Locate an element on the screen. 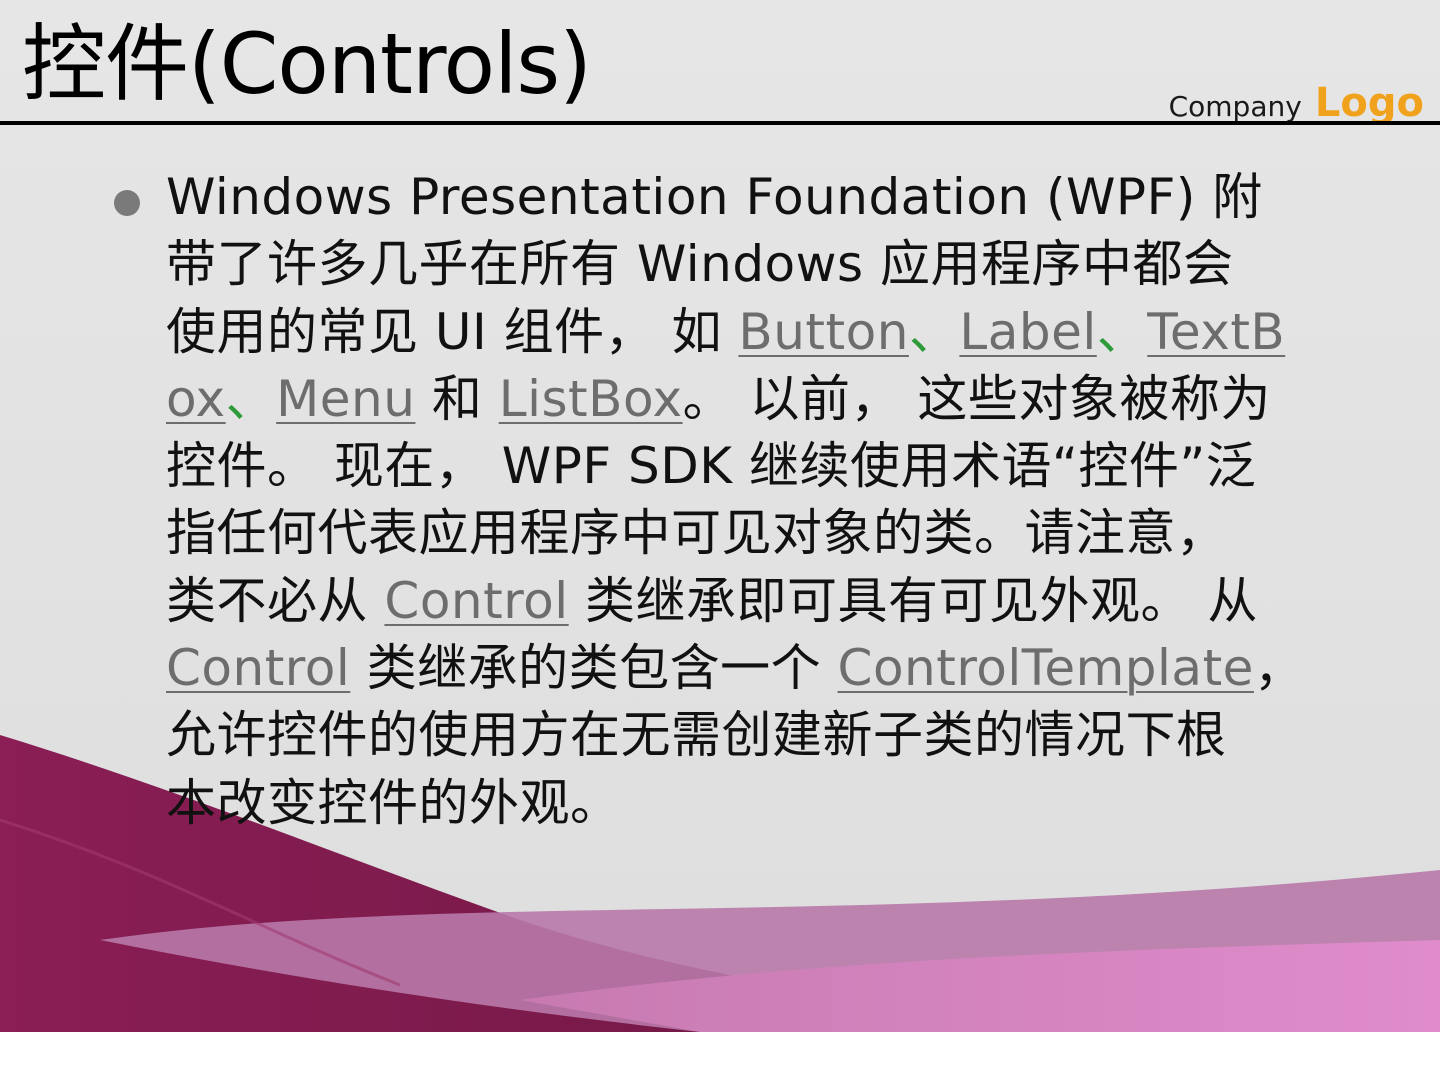 The image size is (1440, 1080). link-listbox: ListBox is located at coordinates (591, 399).